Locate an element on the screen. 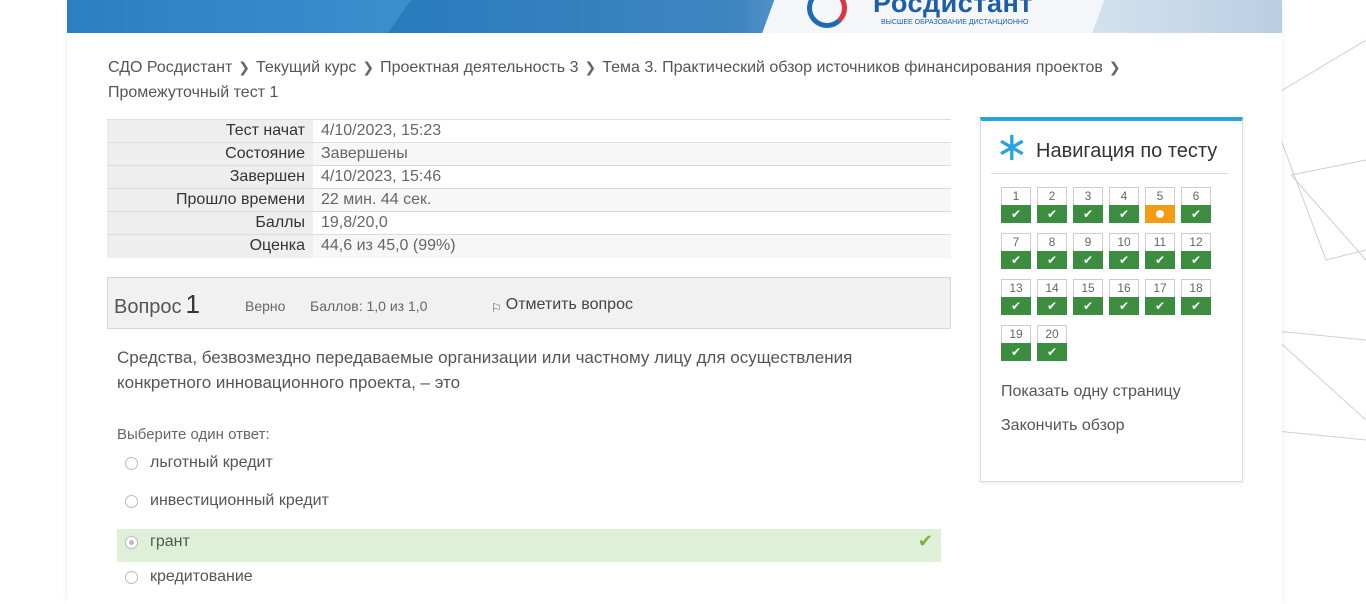 The image size is (1366, 604). question-nav-button-4: 4 ✔ is located at coordinates (1124, 206).